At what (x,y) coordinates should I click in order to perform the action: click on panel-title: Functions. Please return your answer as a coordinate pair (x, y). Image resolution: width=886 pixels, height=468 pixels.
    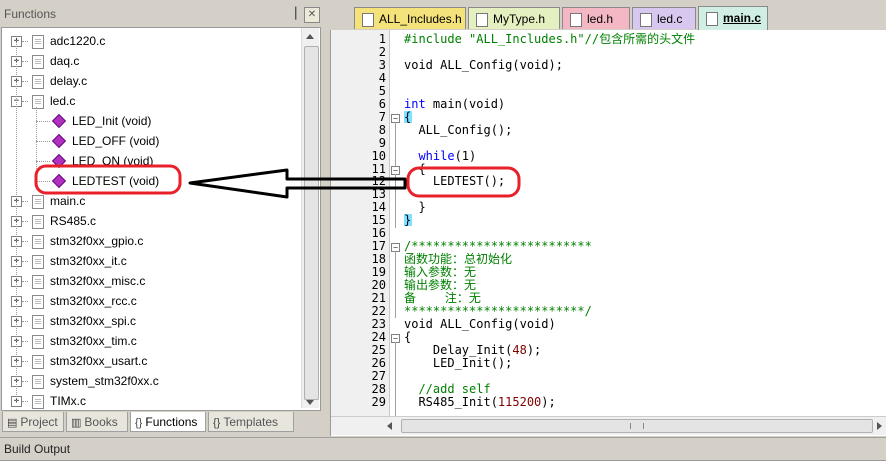
    Looking at the image, I should click on (30, 14).